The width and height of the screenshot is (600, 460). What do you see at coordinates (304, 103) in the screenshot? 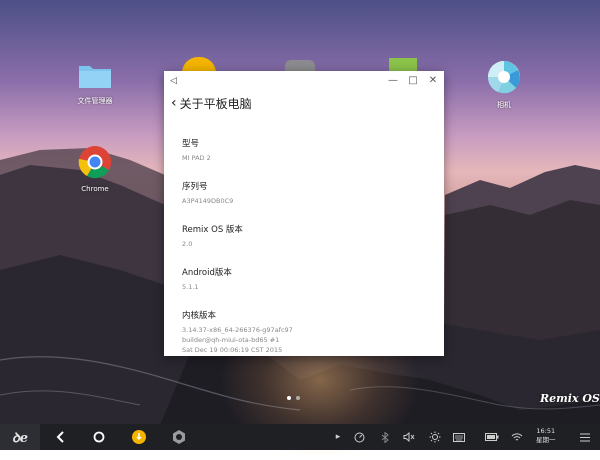
I see `page-header: ‹ 关于平板电脑` at bounding box center [304, 103].